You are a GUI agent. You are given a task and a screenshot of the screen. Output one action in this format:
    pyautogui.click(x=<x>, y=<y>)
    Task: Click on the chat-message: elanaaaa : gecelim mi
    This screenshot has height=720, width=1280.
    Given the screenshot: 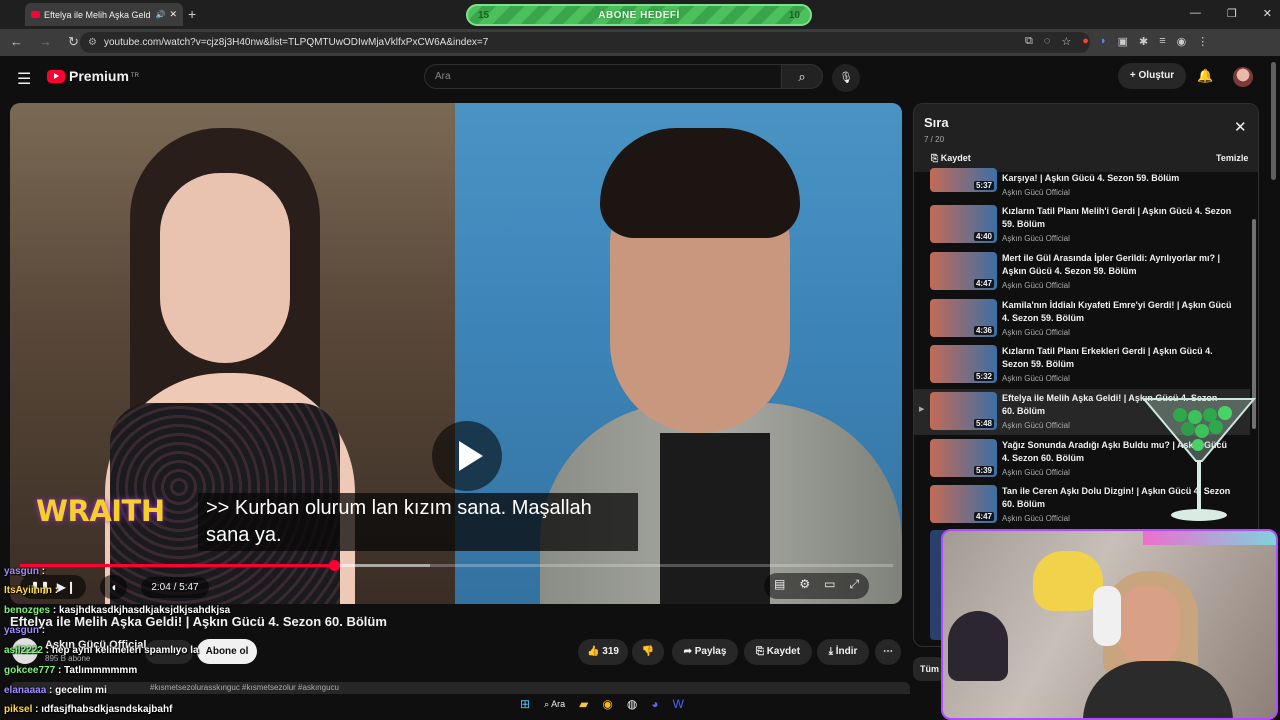 What is the action you would take?
    pyautogui.click(x=55, y=690)
    